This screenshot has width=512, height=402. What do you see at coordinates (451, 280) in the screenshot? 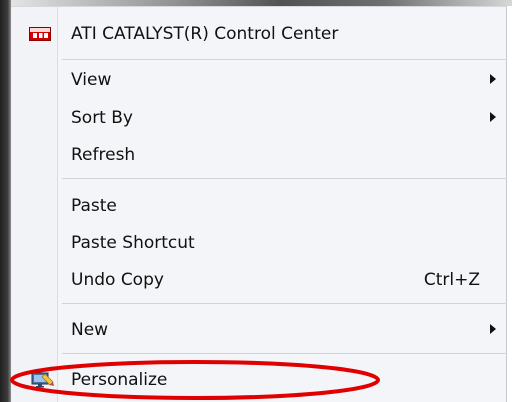
I see `menu-item-shortcut: Ctrl+Z` at bounding box center [451, 280].